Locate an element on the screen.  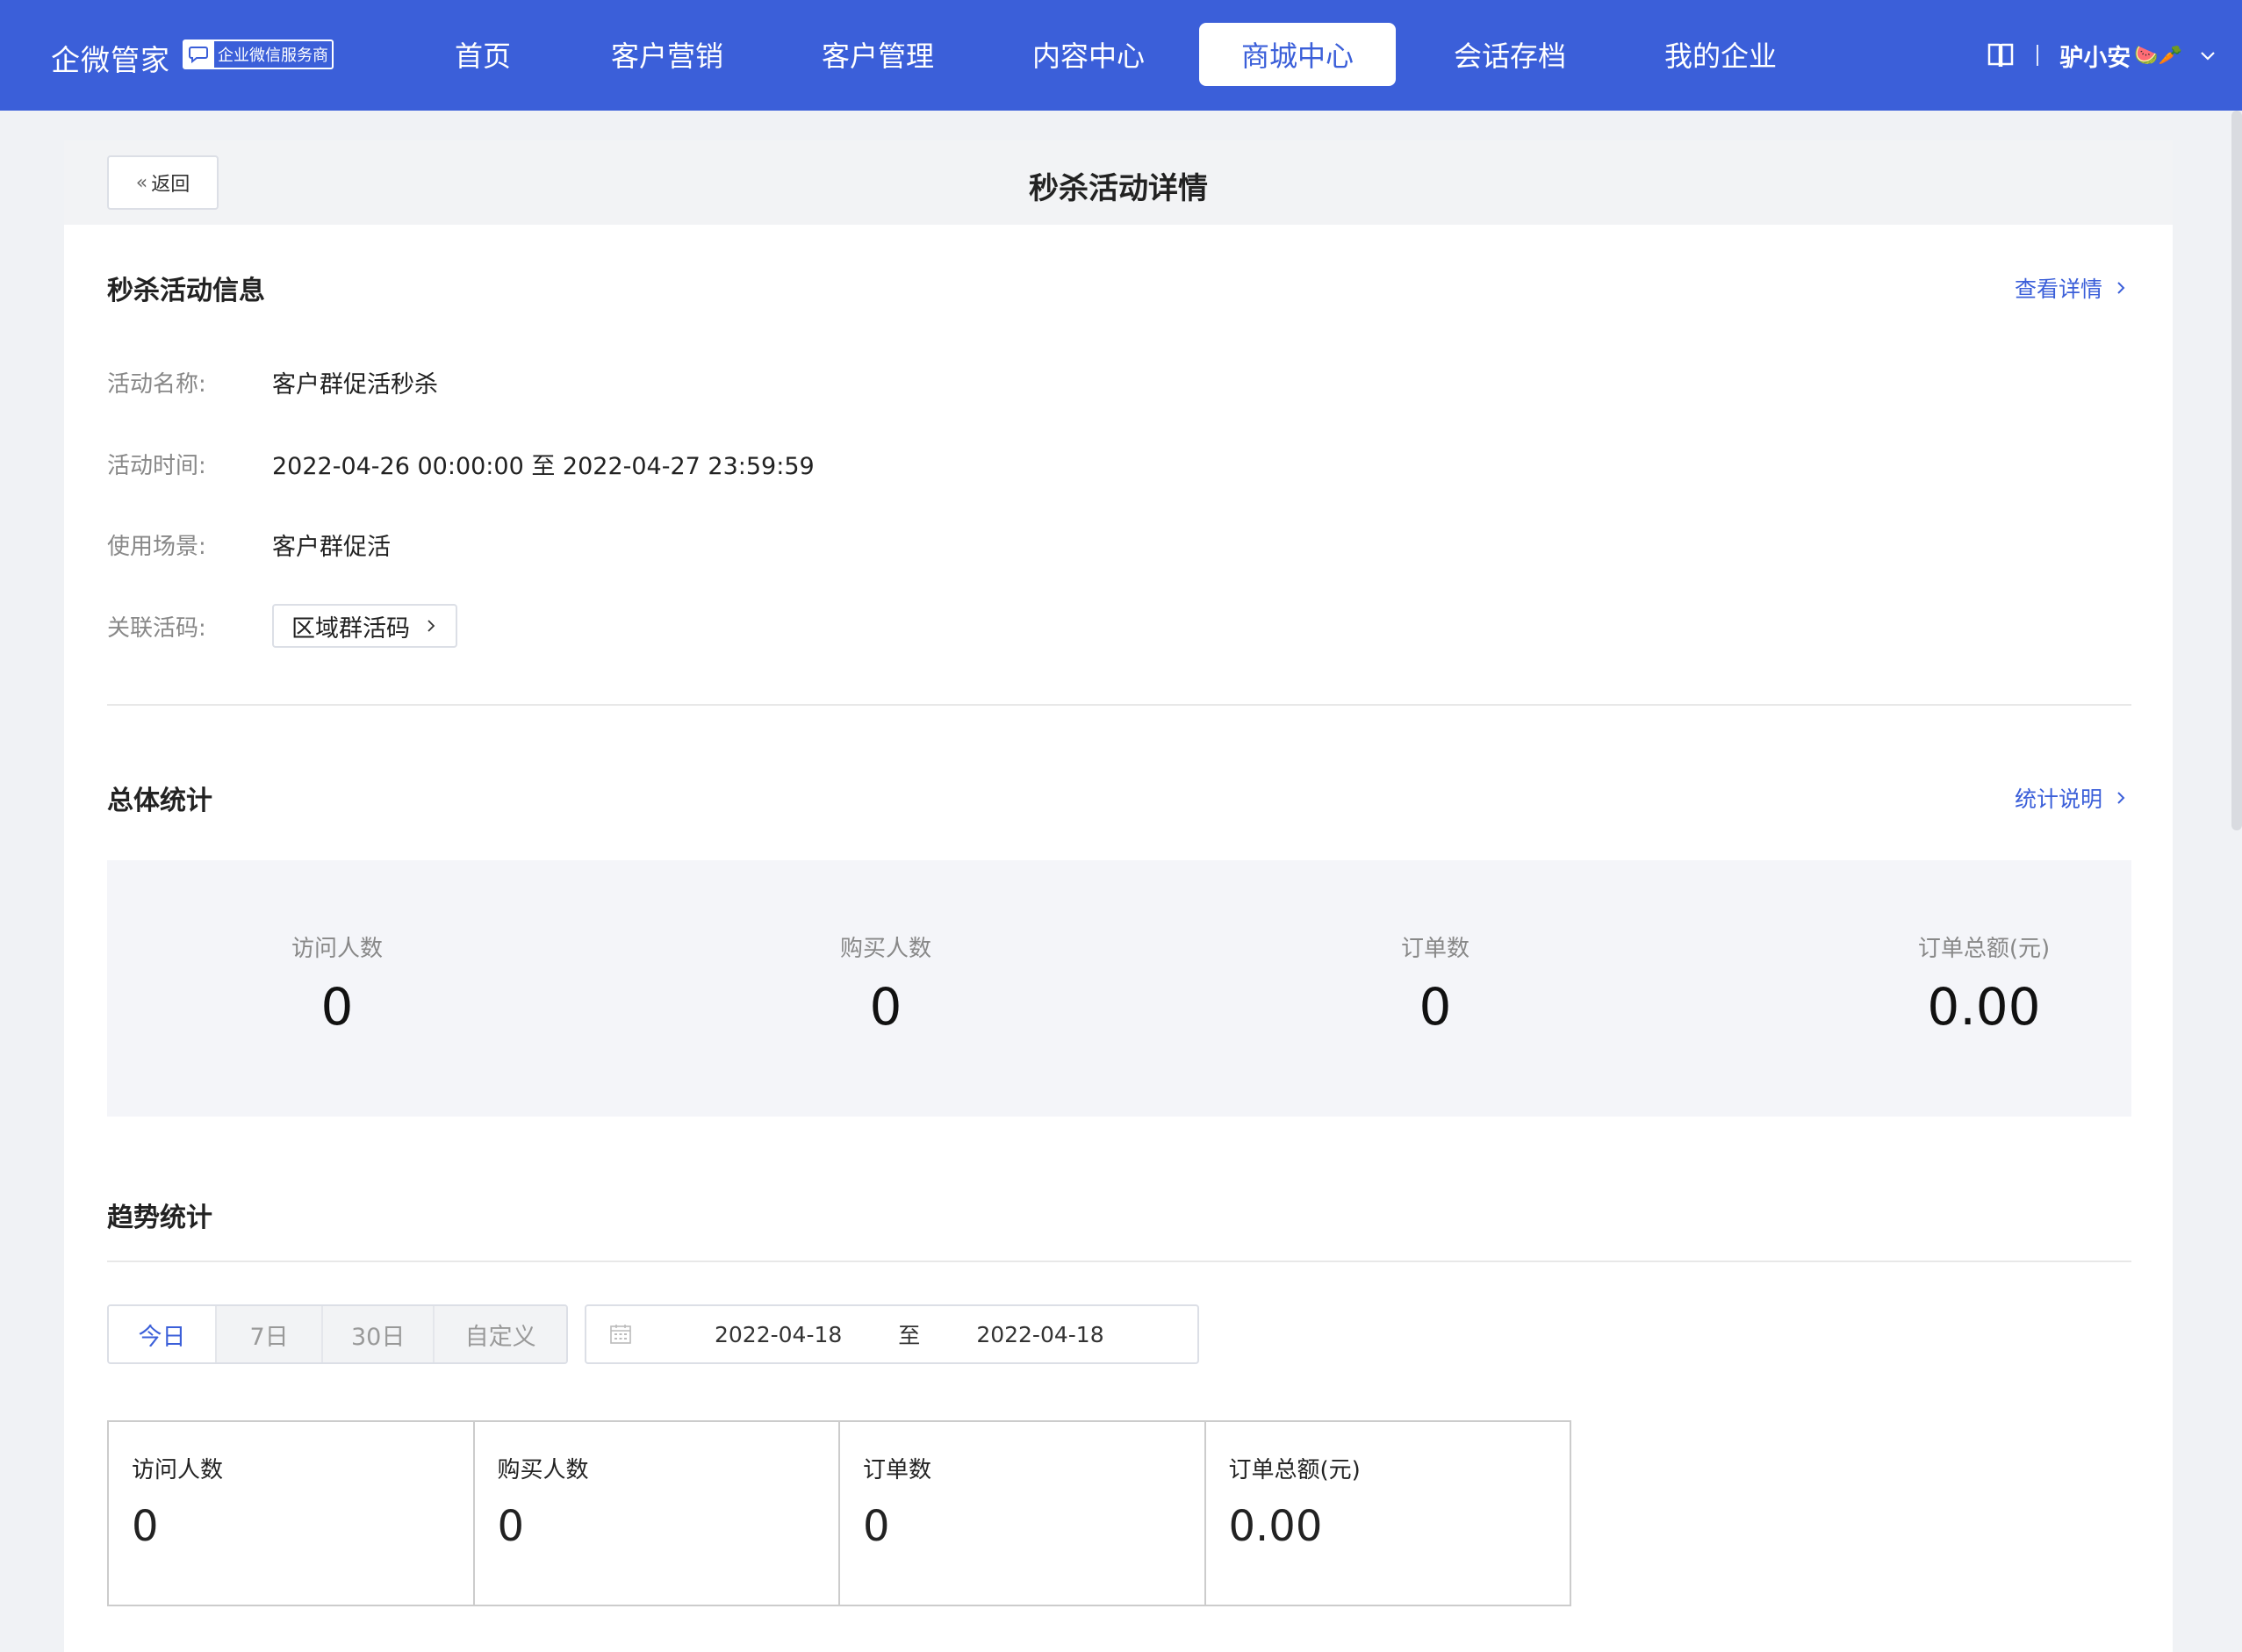
nav-customer-marketing: 客户营销 is located at coordinates (667, 54).